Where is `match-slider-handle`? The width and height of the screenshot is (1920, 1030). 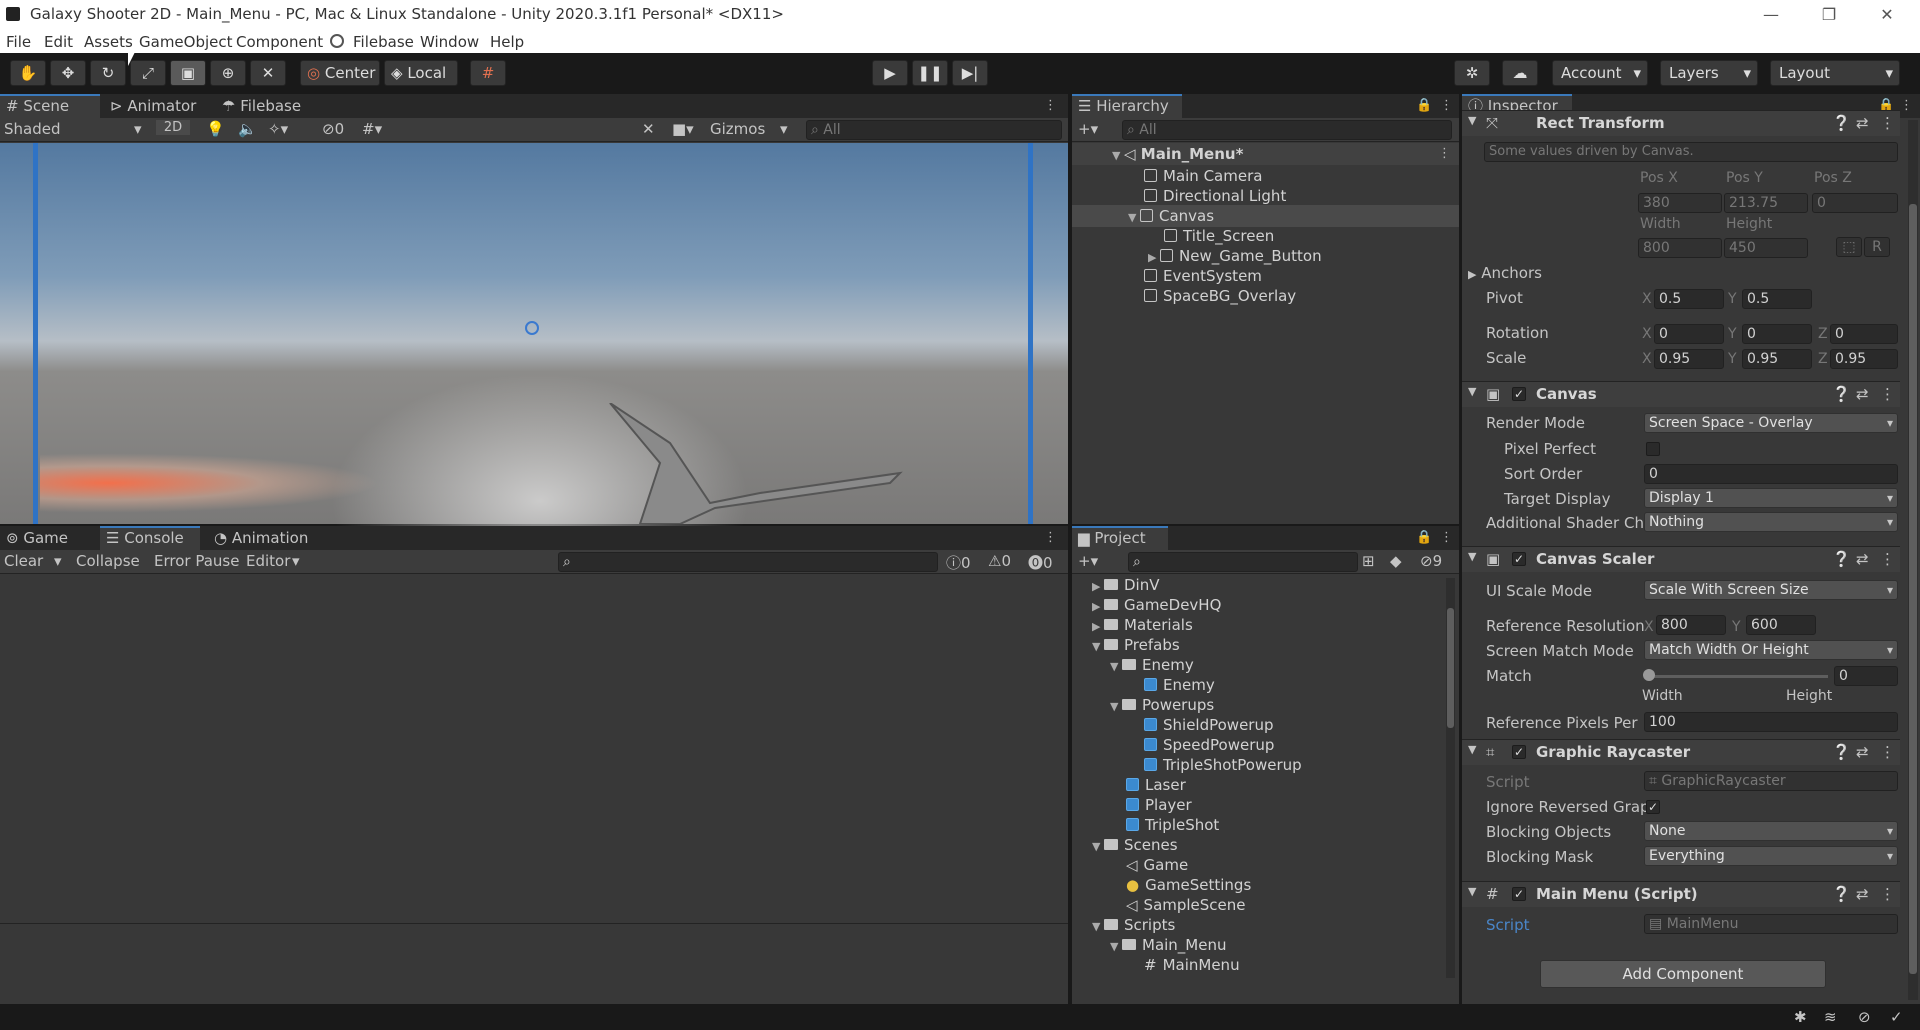
match-slider-handle is located at coordinates (1649, 675).